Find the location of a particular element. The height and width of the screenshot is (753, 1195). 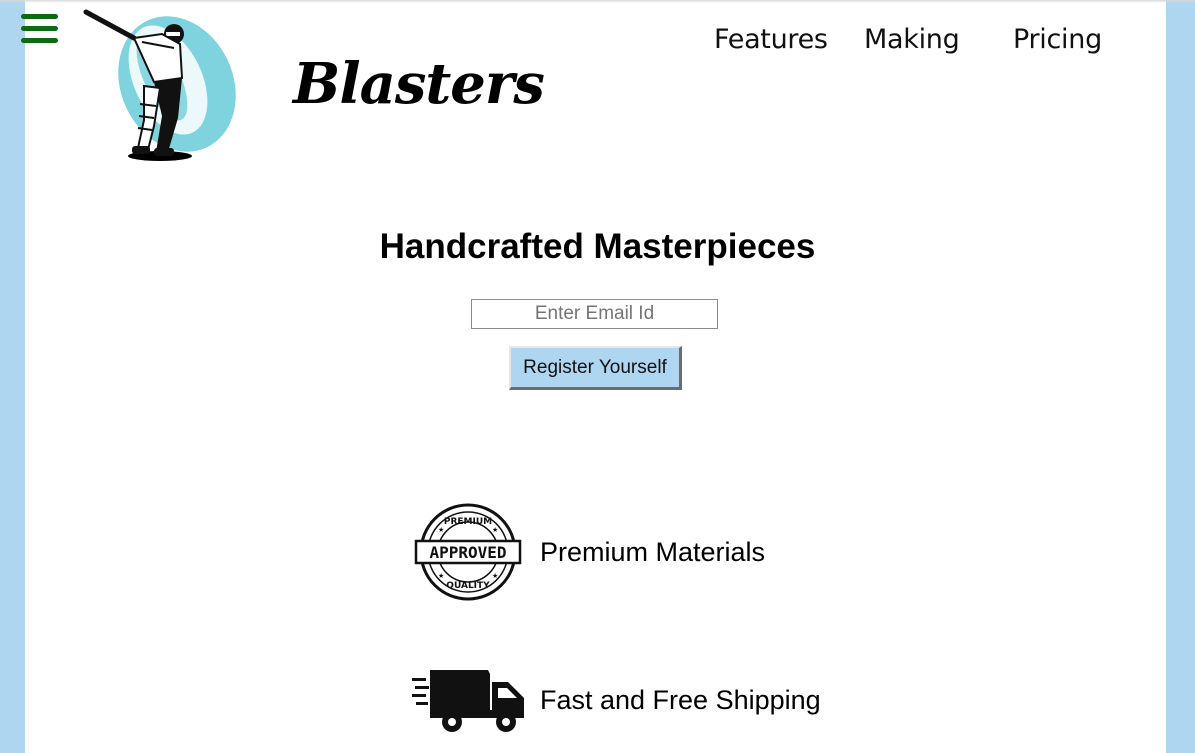

nav-link-features: Features is located at coordinates (771, 40).